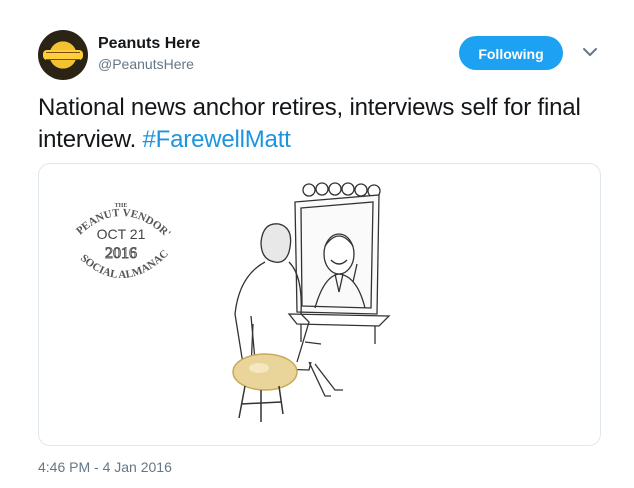  I want to click on logo-stripe, so click(63, 56).